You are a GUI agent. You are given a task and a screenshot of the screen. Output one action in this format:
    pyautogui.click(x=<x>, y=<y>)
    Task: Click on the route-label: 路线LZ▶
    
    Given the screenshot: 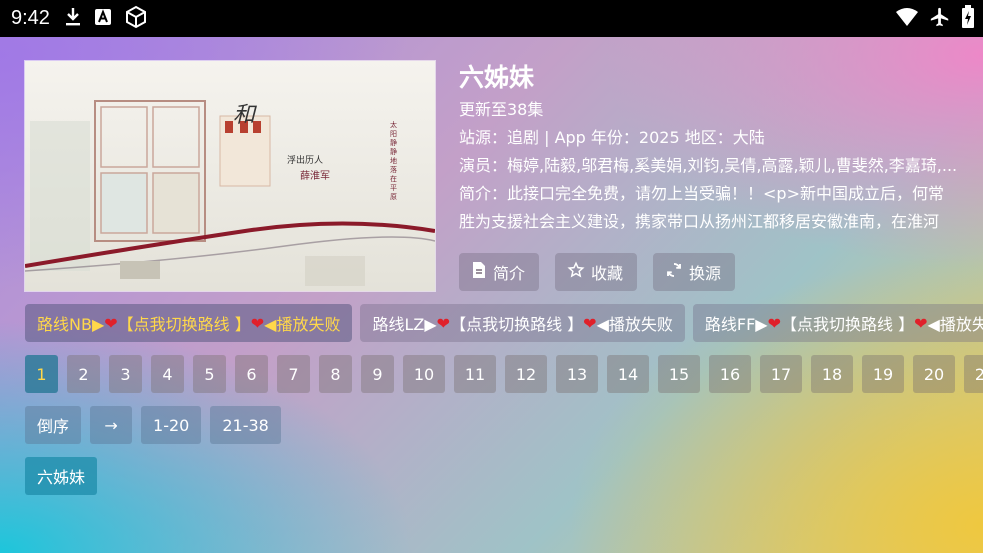 What is the action you would take?
    pyautogui.click(x=404, y=324)
    